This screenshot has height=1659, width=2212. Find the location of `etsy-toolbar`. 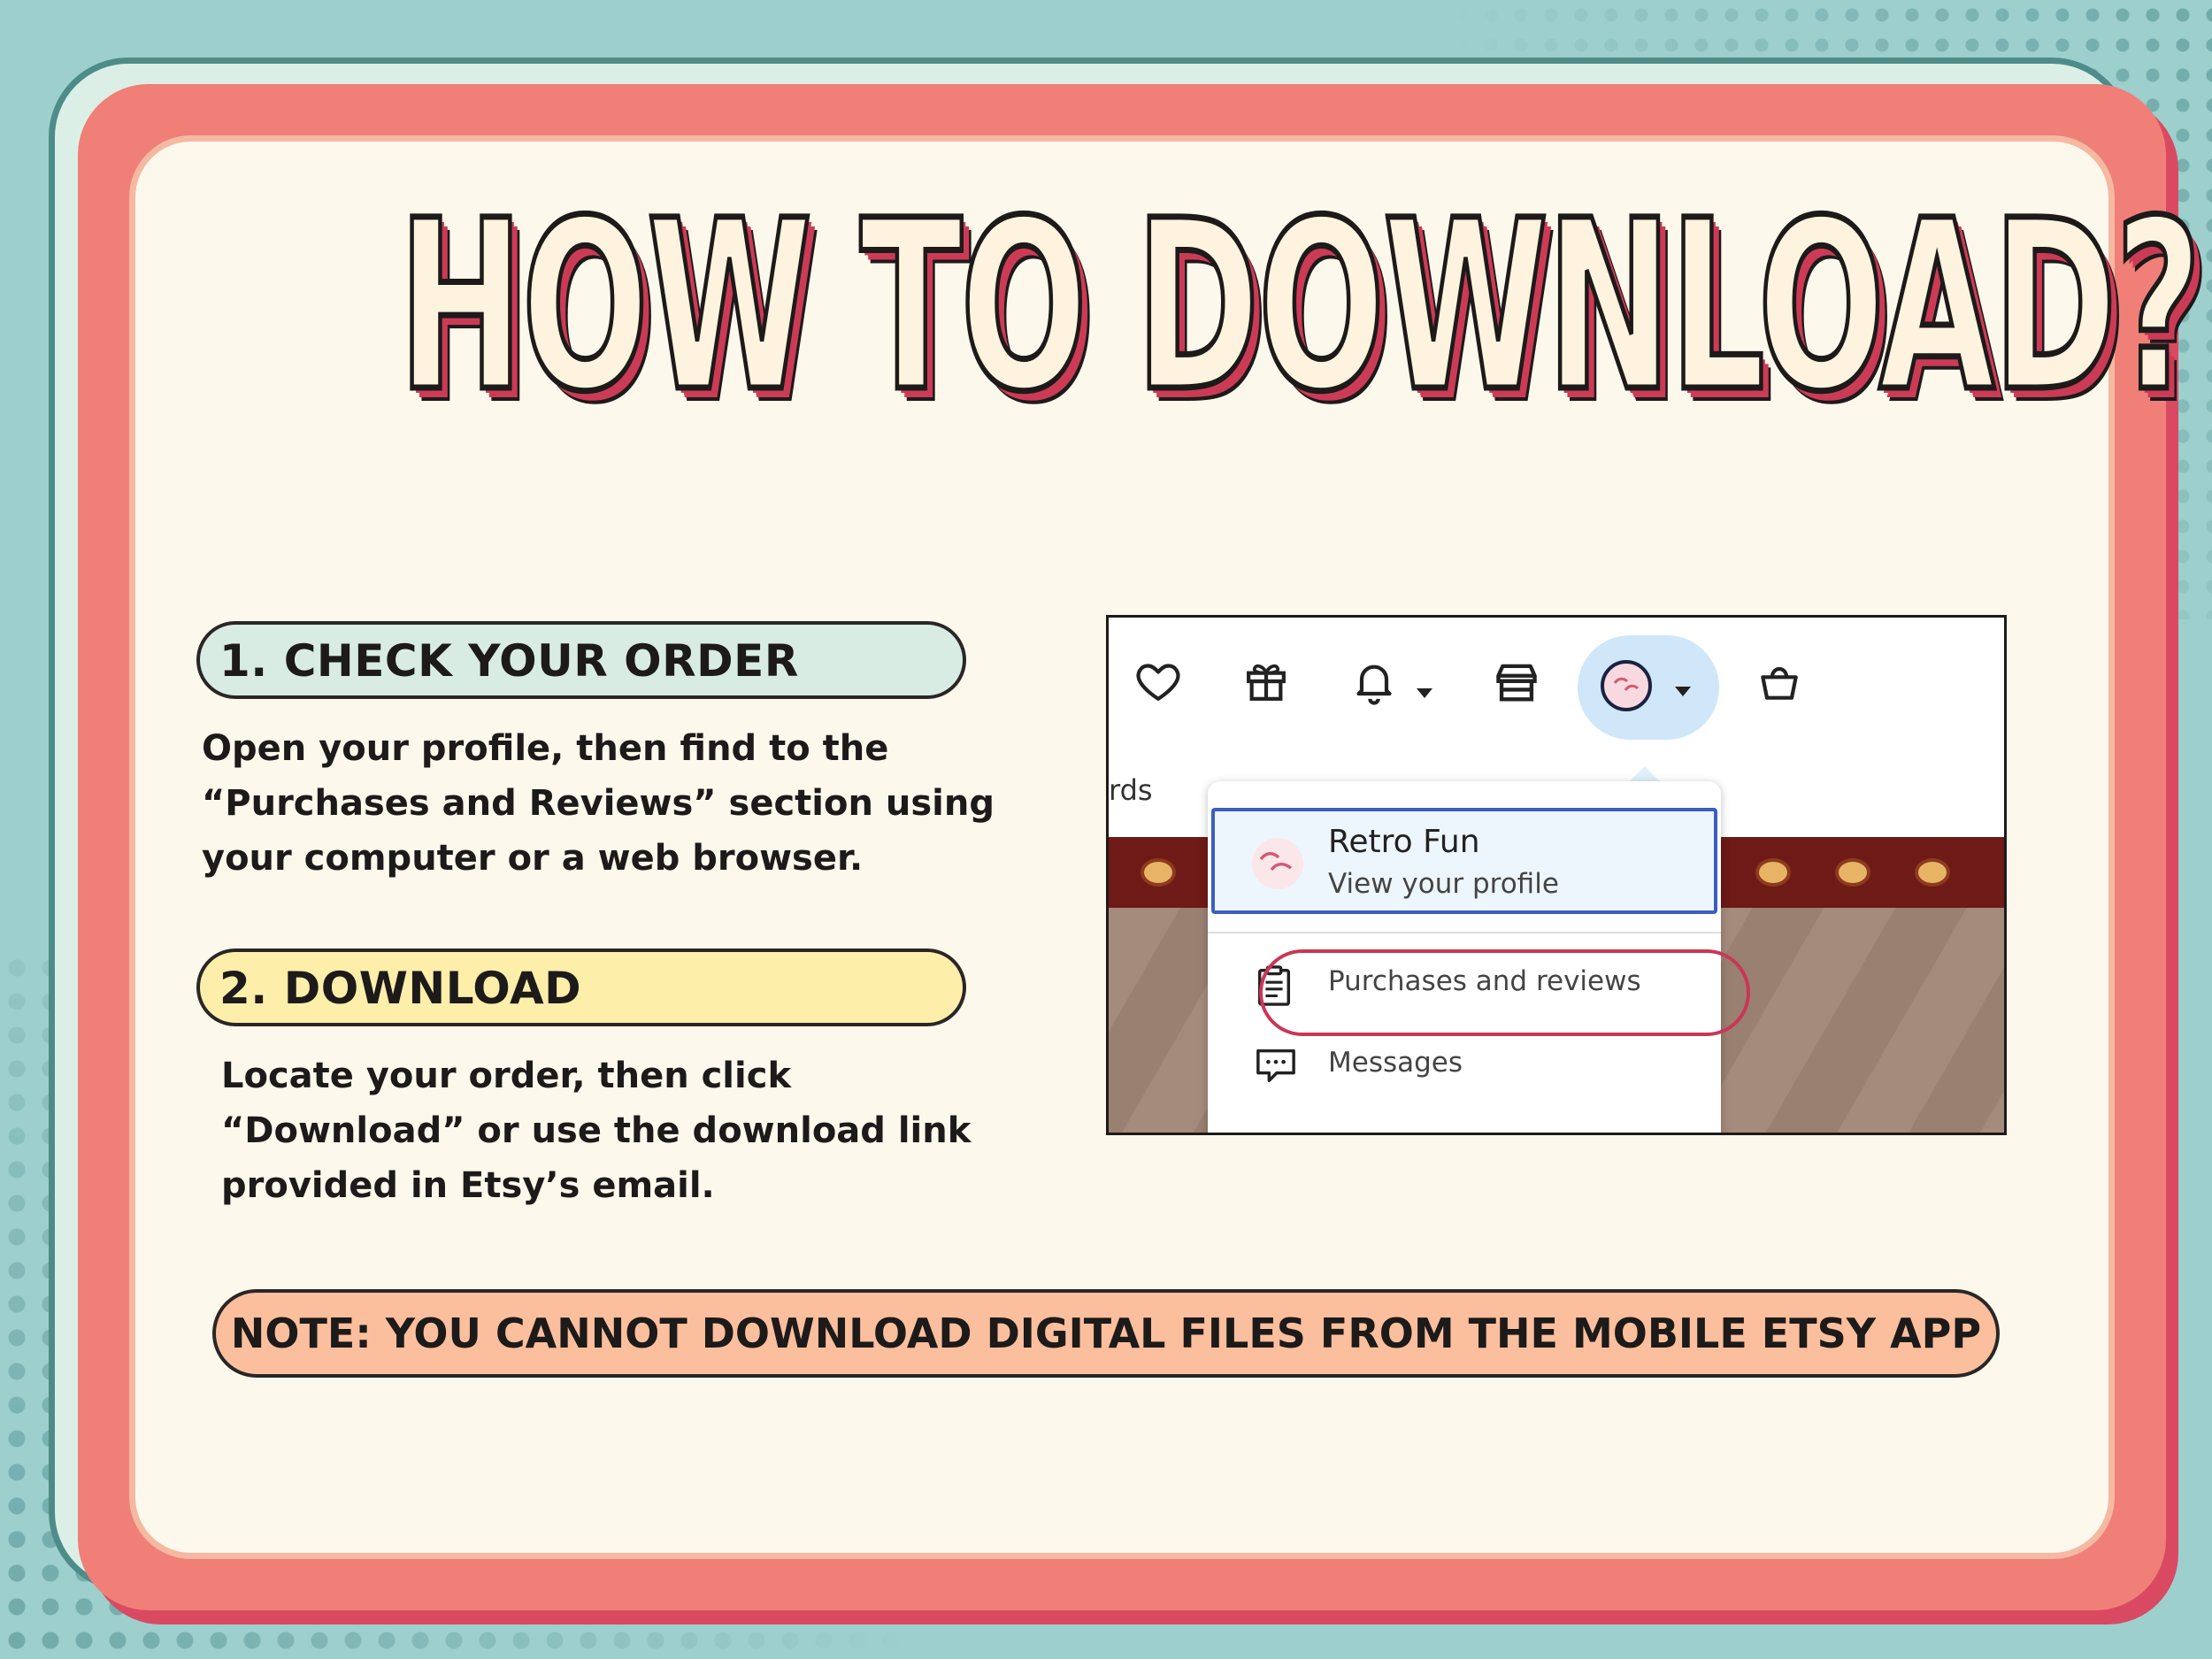

etsy-toolbar is located at coordinates (1557, 689).